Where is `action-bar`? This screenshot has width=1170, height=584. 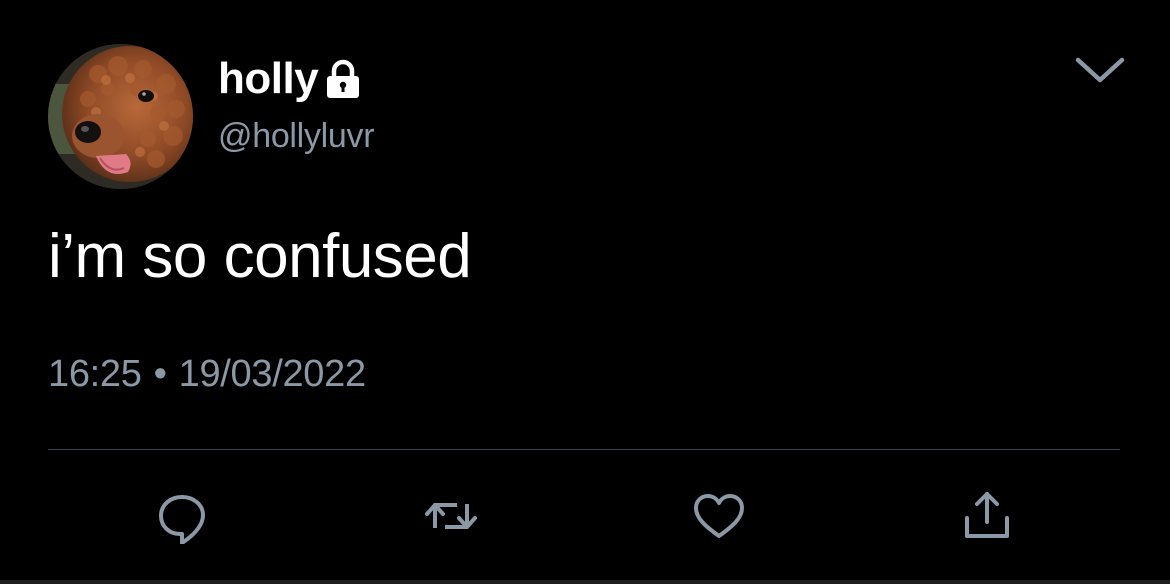 action-bar is located at coordinates (585, 515).